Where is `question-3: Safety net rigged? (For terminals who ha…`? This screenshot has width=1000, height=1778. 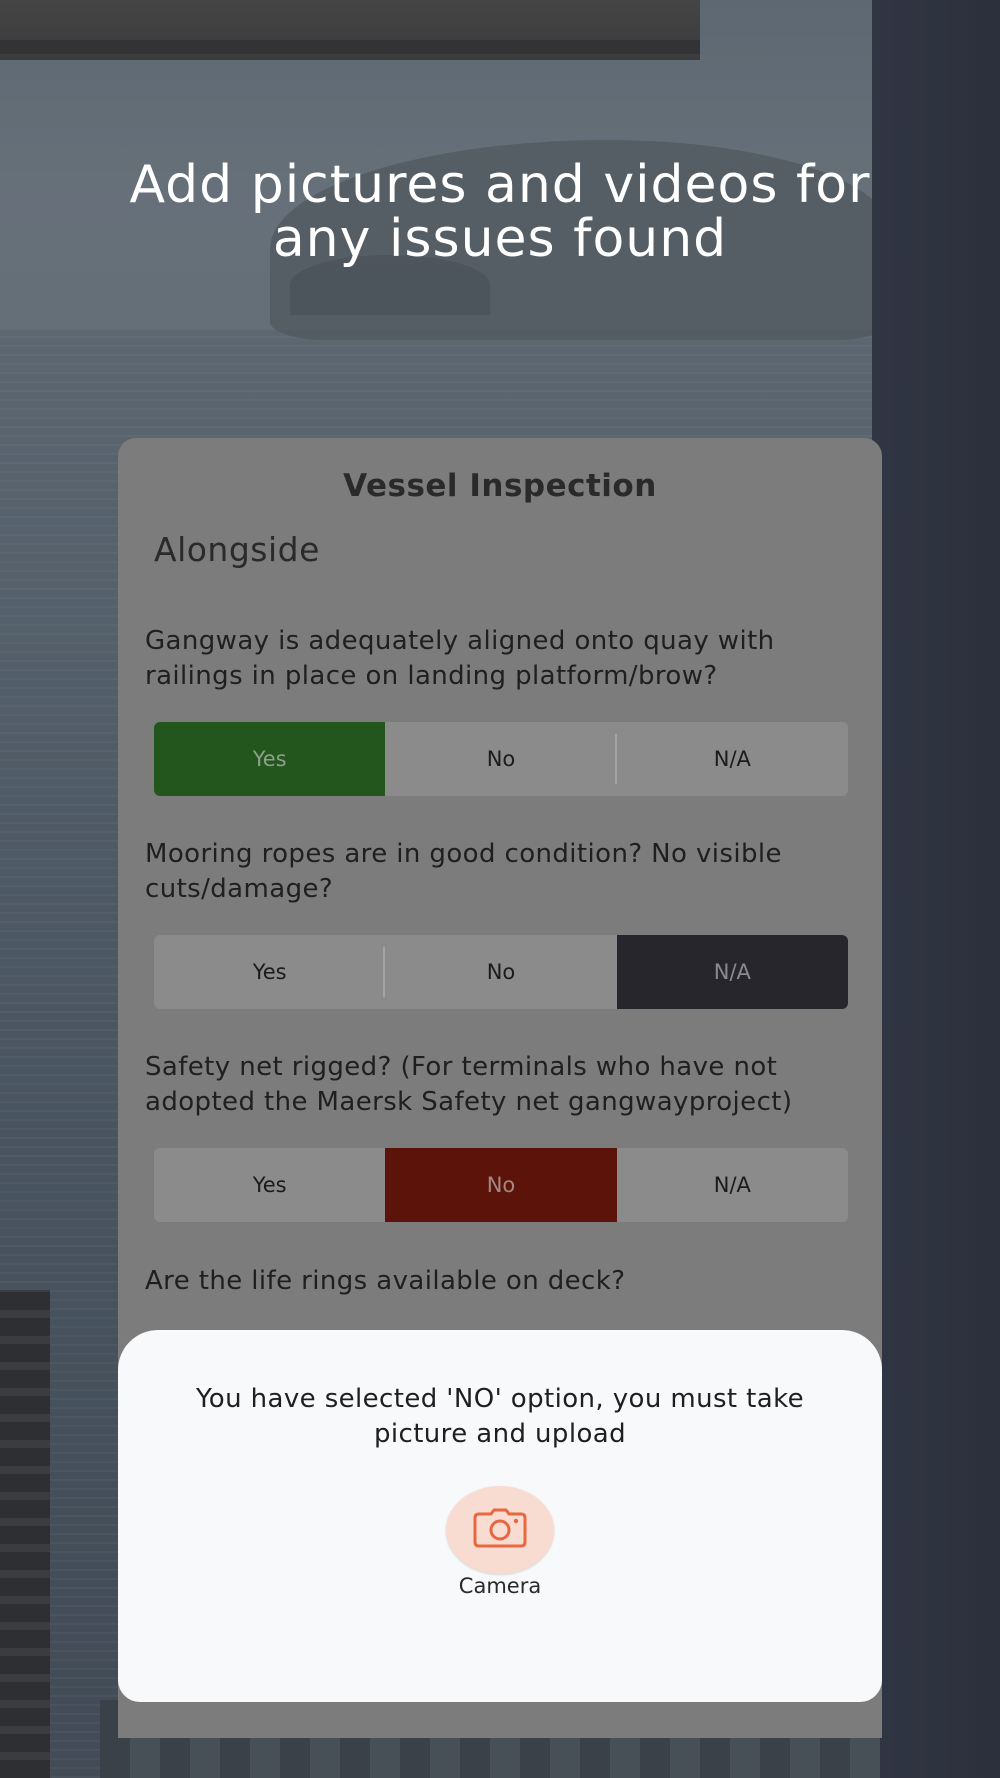
question-3: Safety net rigged? (For terminals who ha… is located at coordinates (469, 1084).